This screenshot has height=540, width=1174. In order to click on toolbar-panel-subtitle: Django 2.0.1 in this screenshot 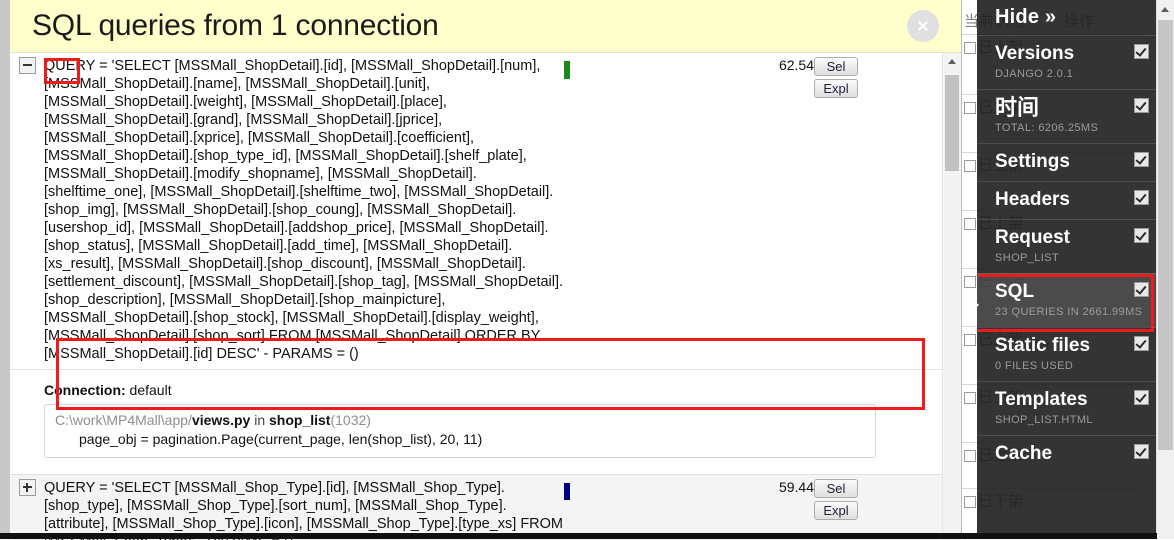, I will do `click(1076, 74)`.